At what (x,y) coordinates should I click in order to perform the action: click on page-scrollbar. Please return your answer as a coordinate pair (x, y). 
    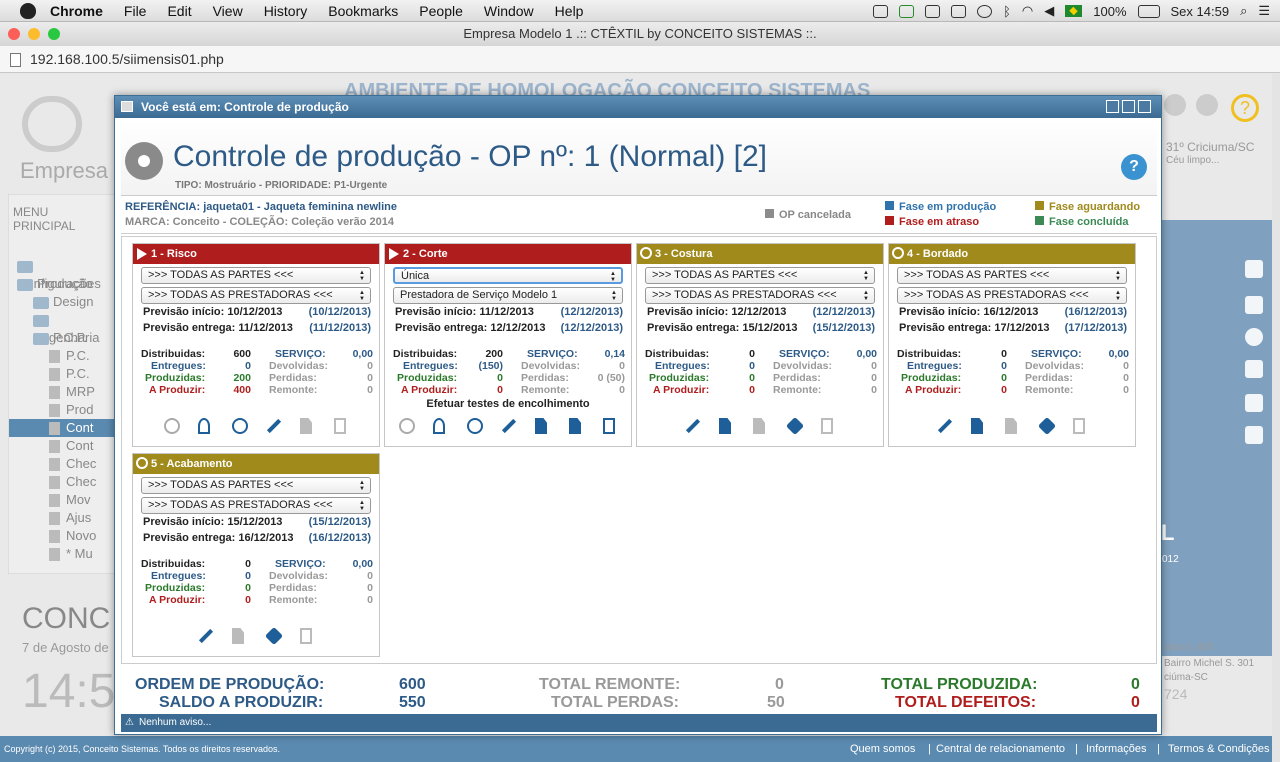
    Looking at the image, I should click on (1276, 418).